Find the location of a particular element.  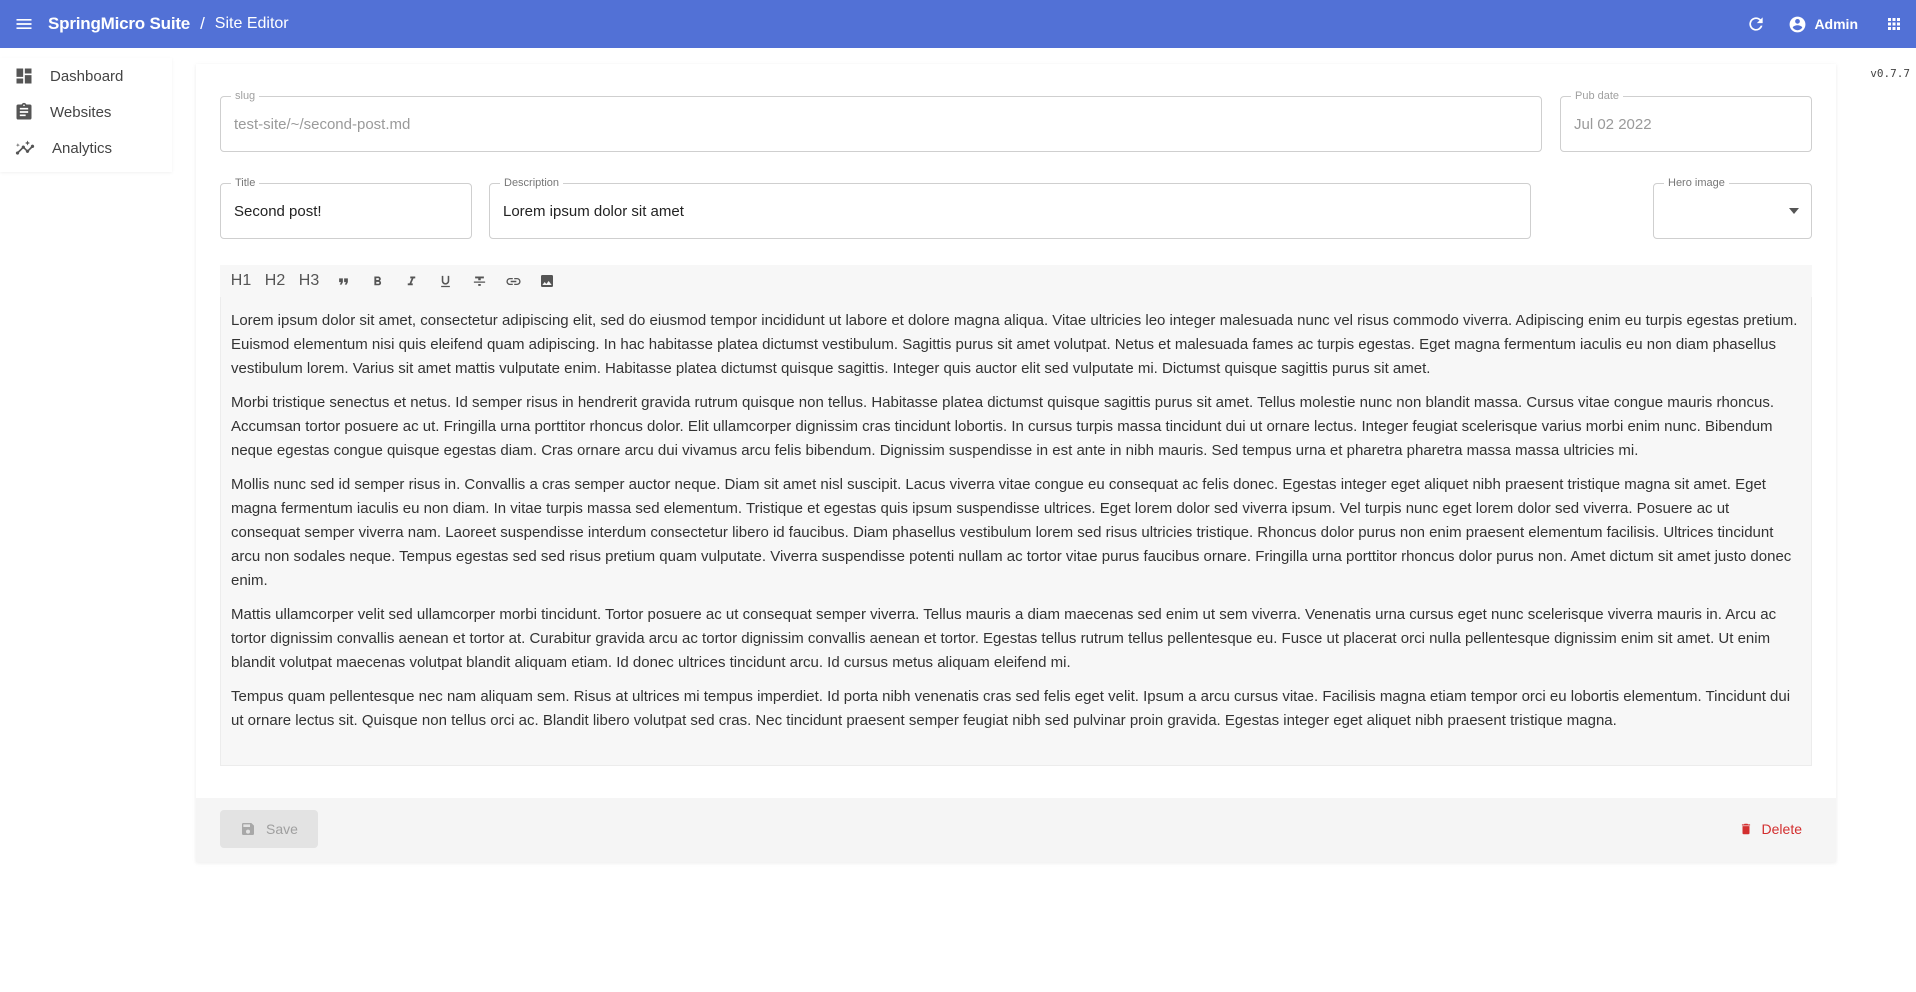

dashboard-icon is located at coordinates (24, 76).